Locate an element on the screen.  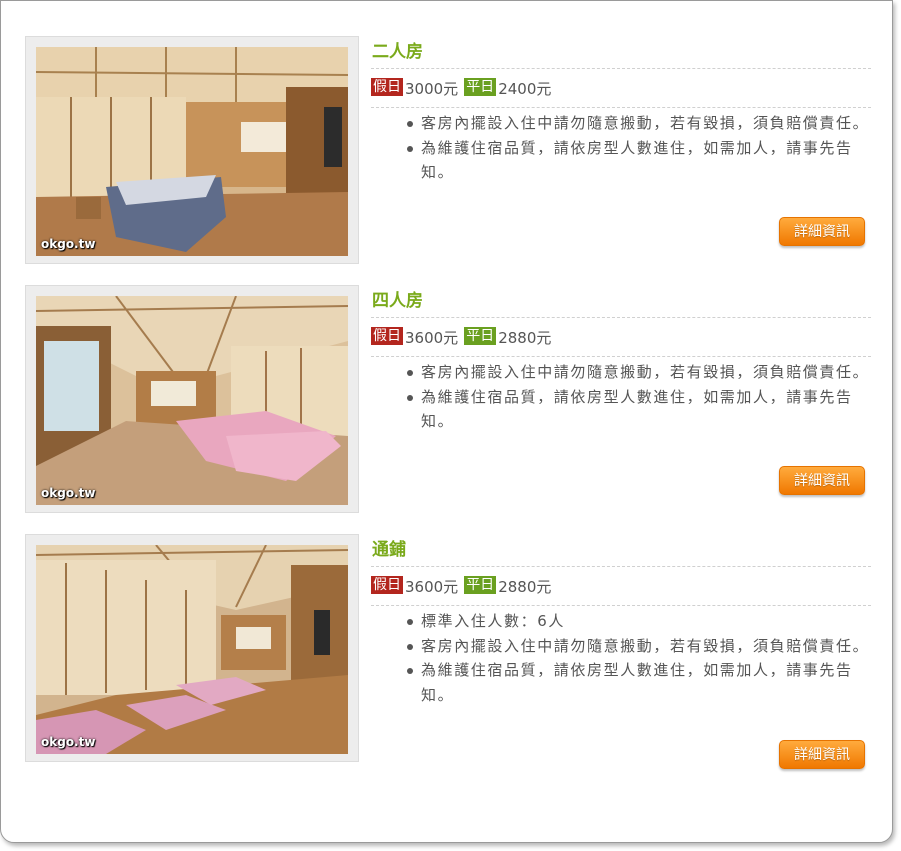
room-title: 四人房 is located at coordinates (621, 301).